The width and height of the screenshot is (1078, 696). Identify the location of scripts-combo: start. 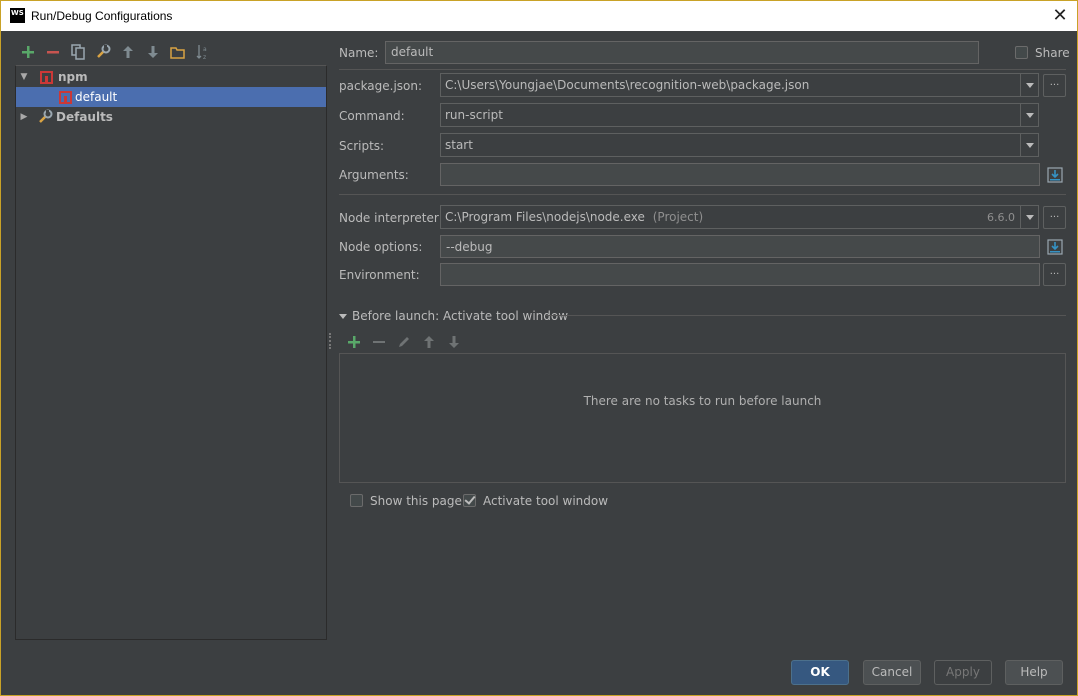
(739, 145).